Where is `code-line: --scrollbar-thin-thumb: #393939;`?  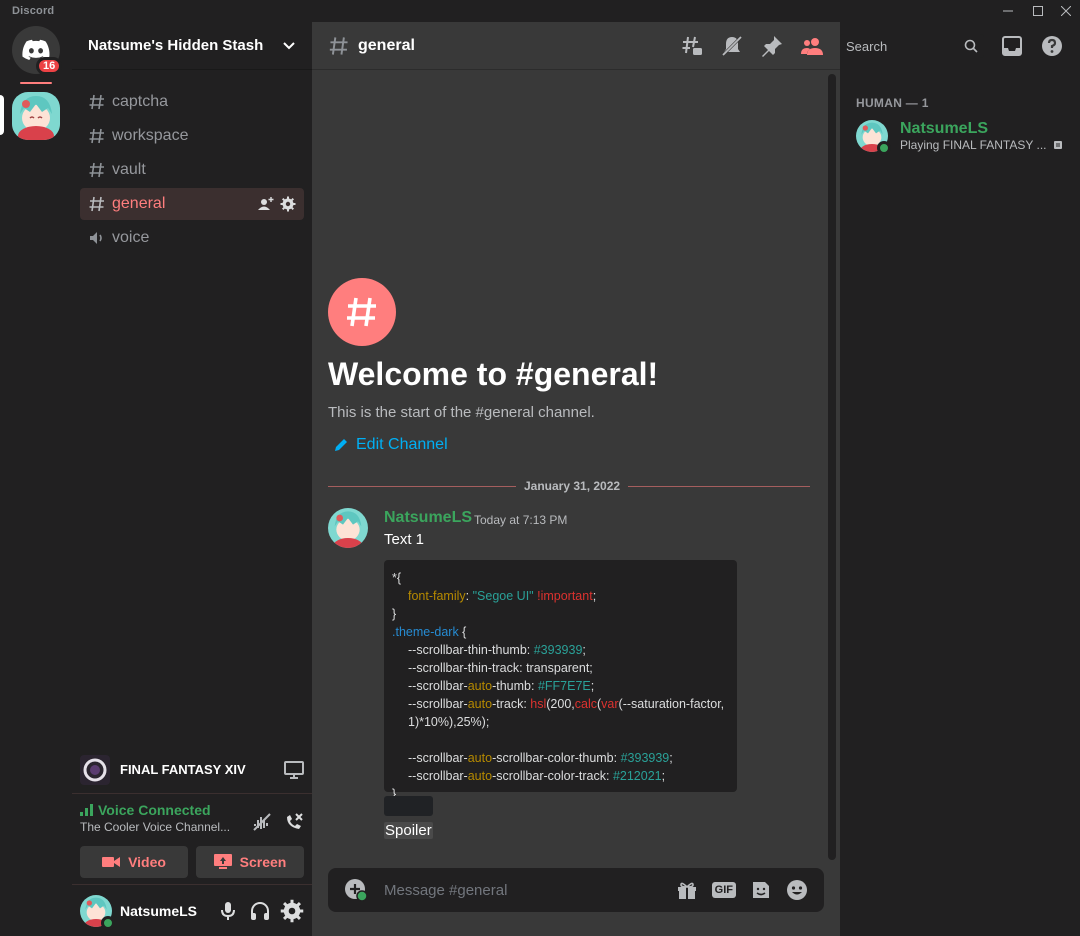
code-line: --scrollbar-thin-thumb: #393939; is located at coordinates (497, 650).